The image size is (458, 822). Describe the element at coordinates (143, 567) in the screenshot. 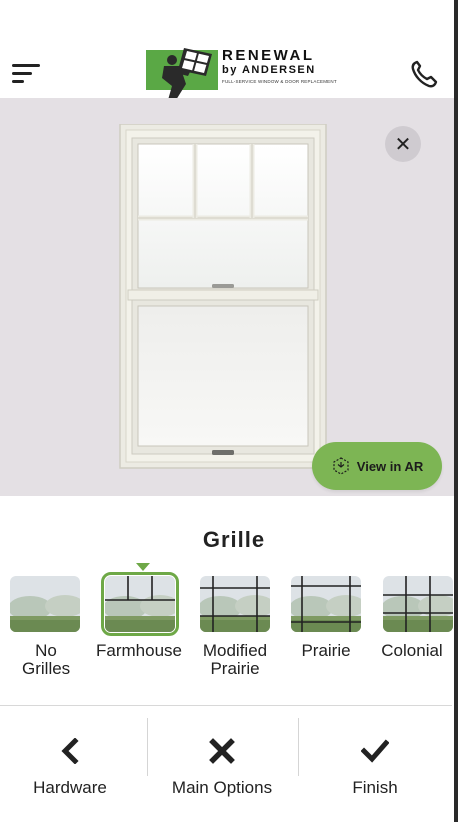

I see `selected-caret-icon` at that location.